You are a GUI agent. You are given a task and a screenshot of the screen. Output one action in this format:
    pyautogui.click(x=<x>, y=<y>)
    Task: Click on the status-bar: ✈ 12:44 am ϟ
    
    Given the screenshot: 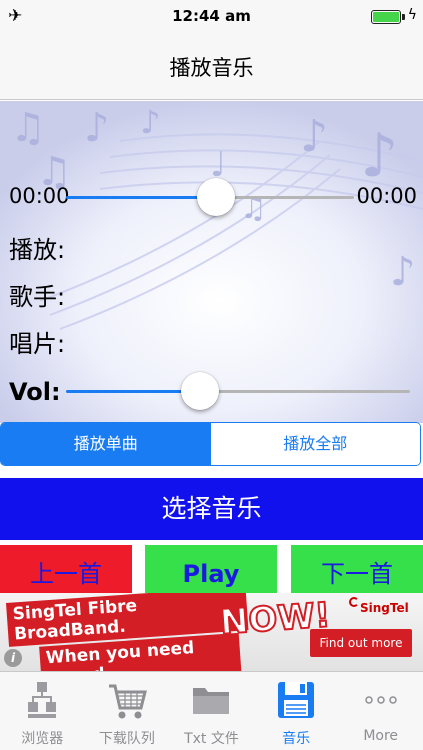 What is the action you would take?
    pyautogui.click(x=211, y=17)
    